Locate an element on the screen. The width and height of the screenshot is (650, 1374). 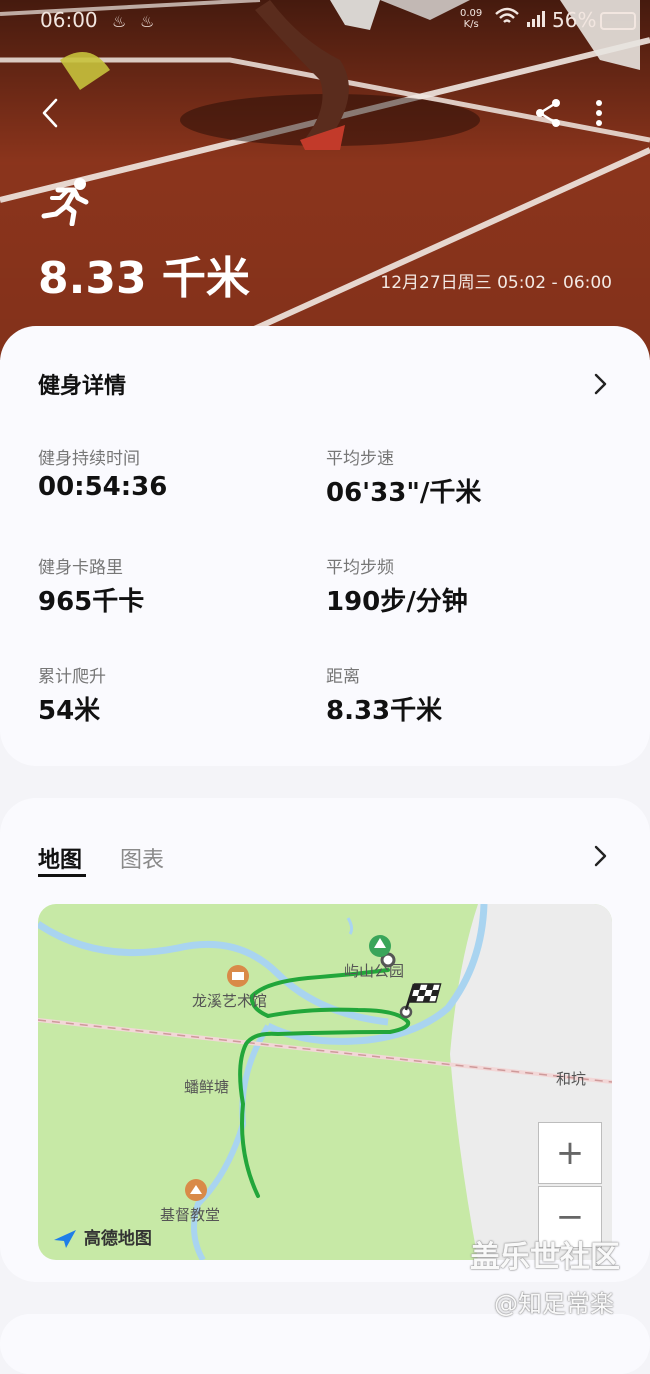
total-distance: 8.33 千米 is located at coordinates (144, 278).